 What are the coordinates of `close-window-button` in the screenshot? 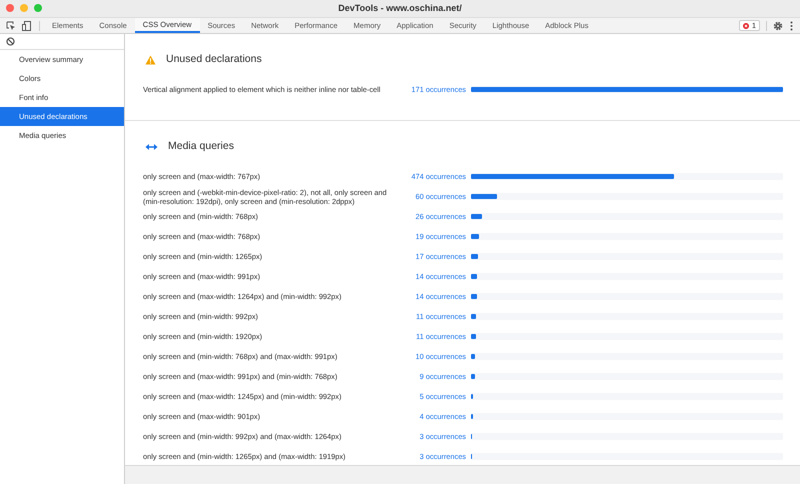 It's located at (10, 8).